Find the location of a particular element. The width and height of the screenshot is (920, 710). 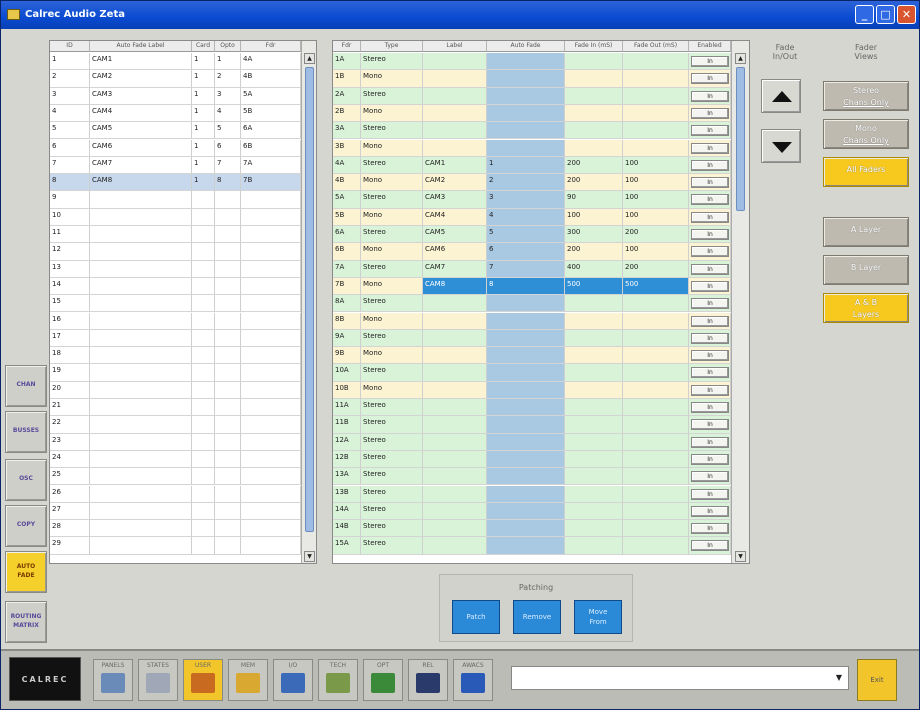

table-cell: 9 is located at coordinates (70, 200).